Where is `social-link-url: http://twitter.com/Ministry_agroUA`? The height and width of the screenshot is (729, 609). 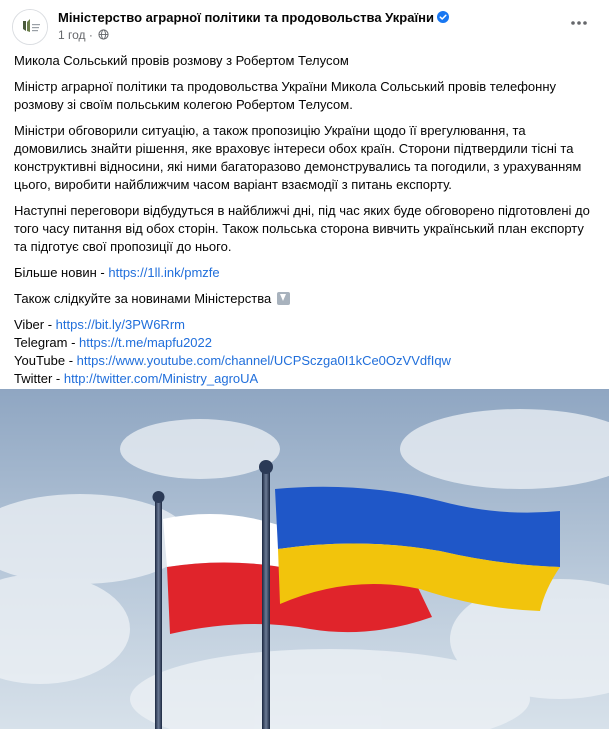 social-link-url: http://twitter.com/Ministry_agroUA is located at coordinates (161, 378).